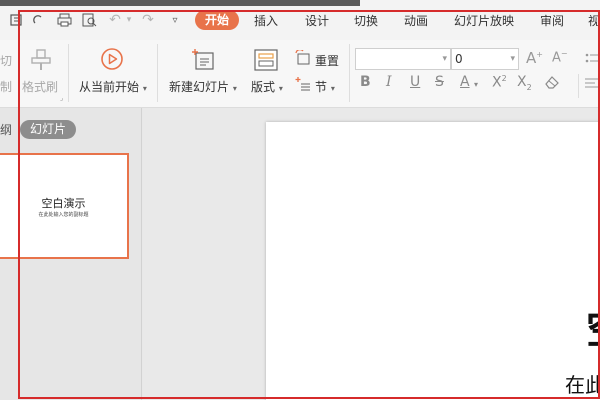 This screenshot has width=600, height=400. What do you see at coordinates (415, 82) in the screenshot?
I see `underline-icon: U` at bounding box center [415, 82].